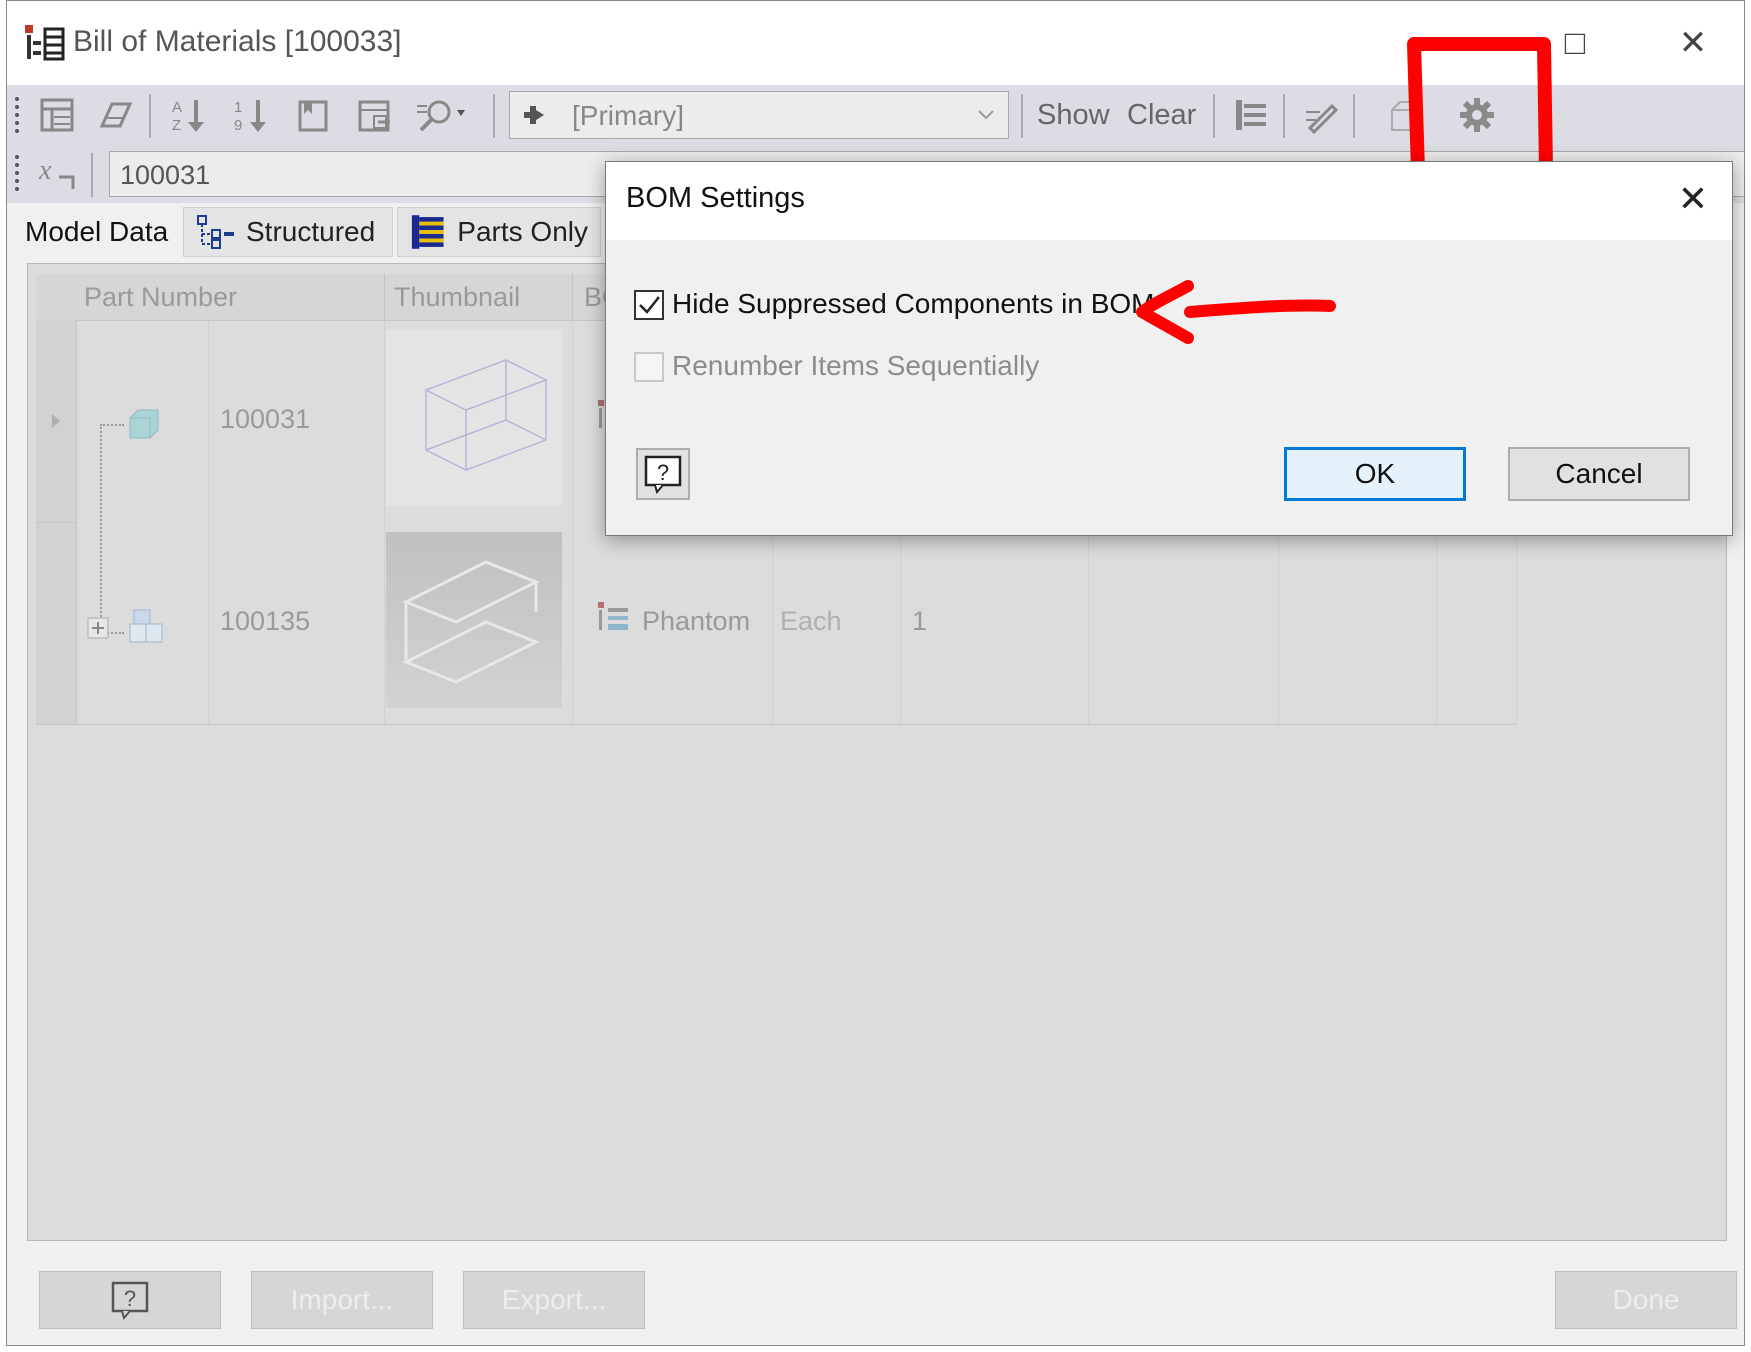  Describe the element at coordinates (856, 365) in the screenshot. I see `renumber-items-label: Renumber Items Sequentially` at that location.